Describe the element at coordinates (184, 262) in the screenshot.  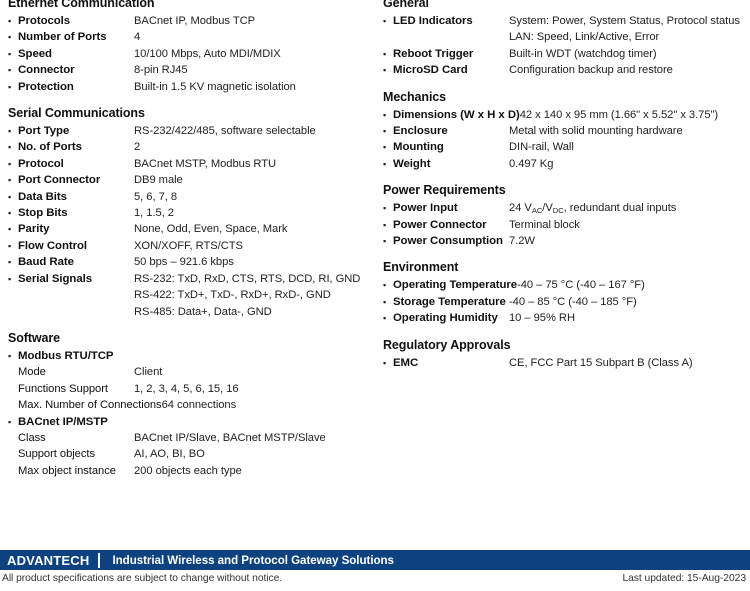
I see `spec-value: 50 bps – 921.6 kbps` at that location.